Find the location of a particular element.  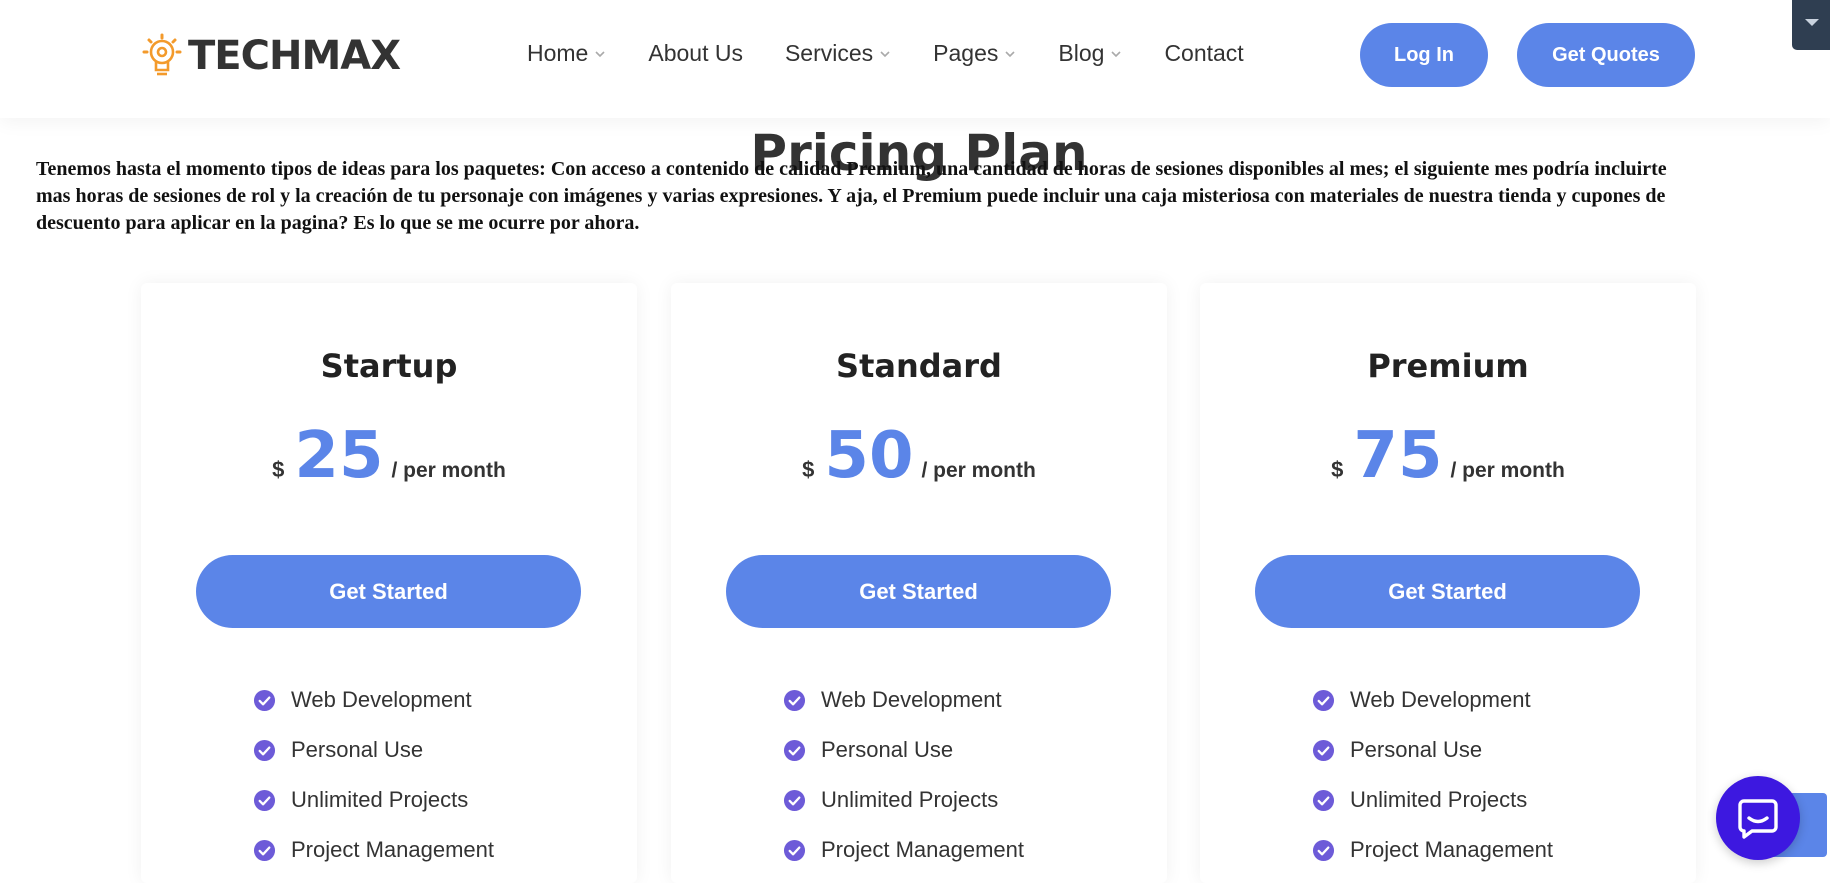

corner-toggle is located at coordinates (1811, 25).